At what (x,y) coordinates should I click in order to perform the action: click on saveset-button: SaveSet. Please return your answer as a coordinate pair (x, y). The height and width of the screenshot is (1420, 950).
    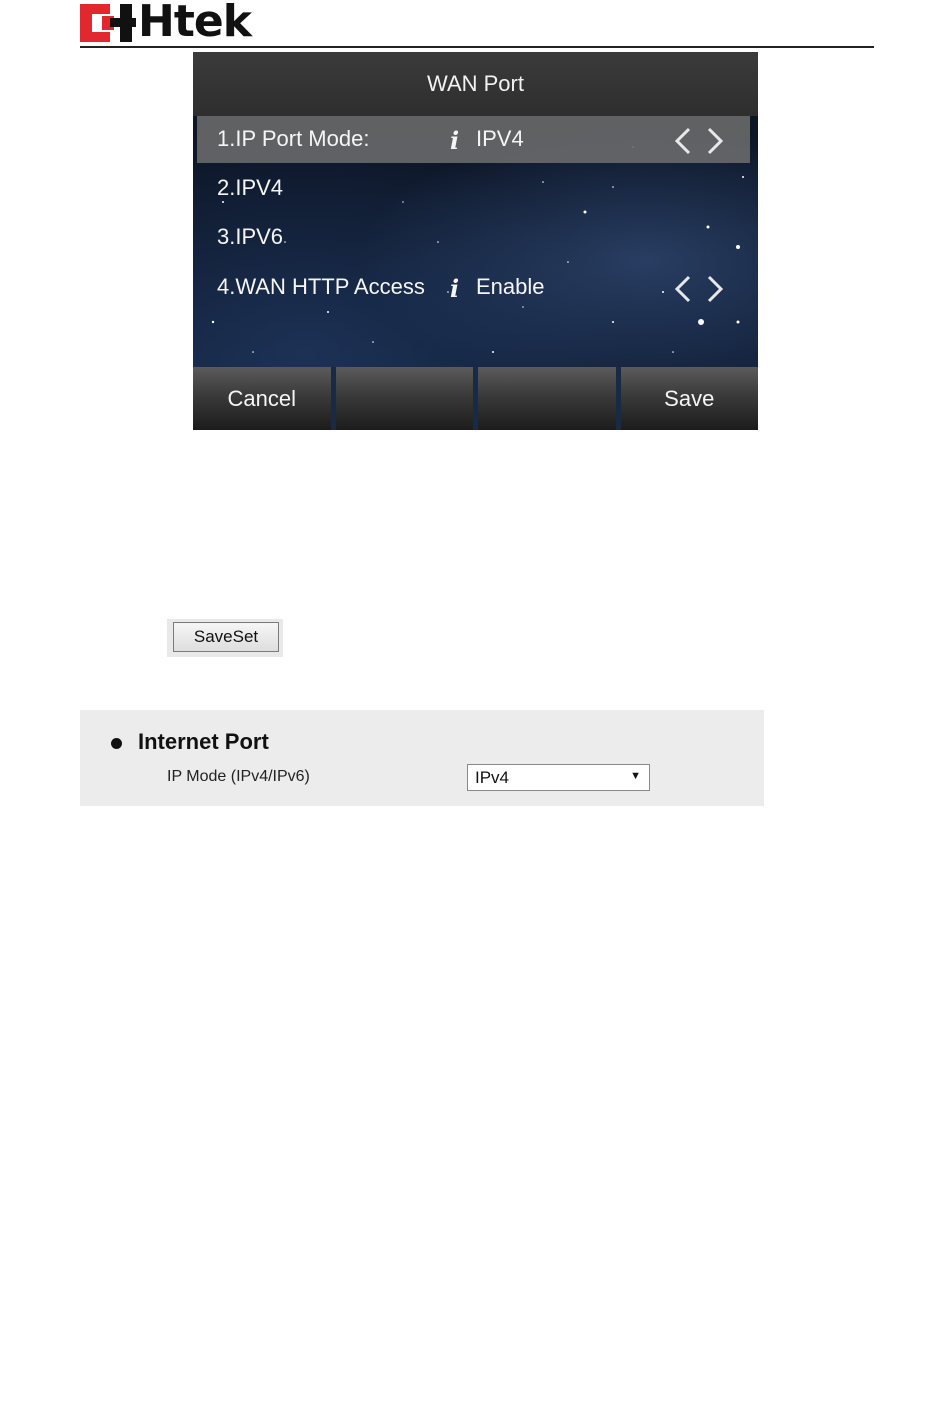
    Looking at the image, I should click on (226, 637).